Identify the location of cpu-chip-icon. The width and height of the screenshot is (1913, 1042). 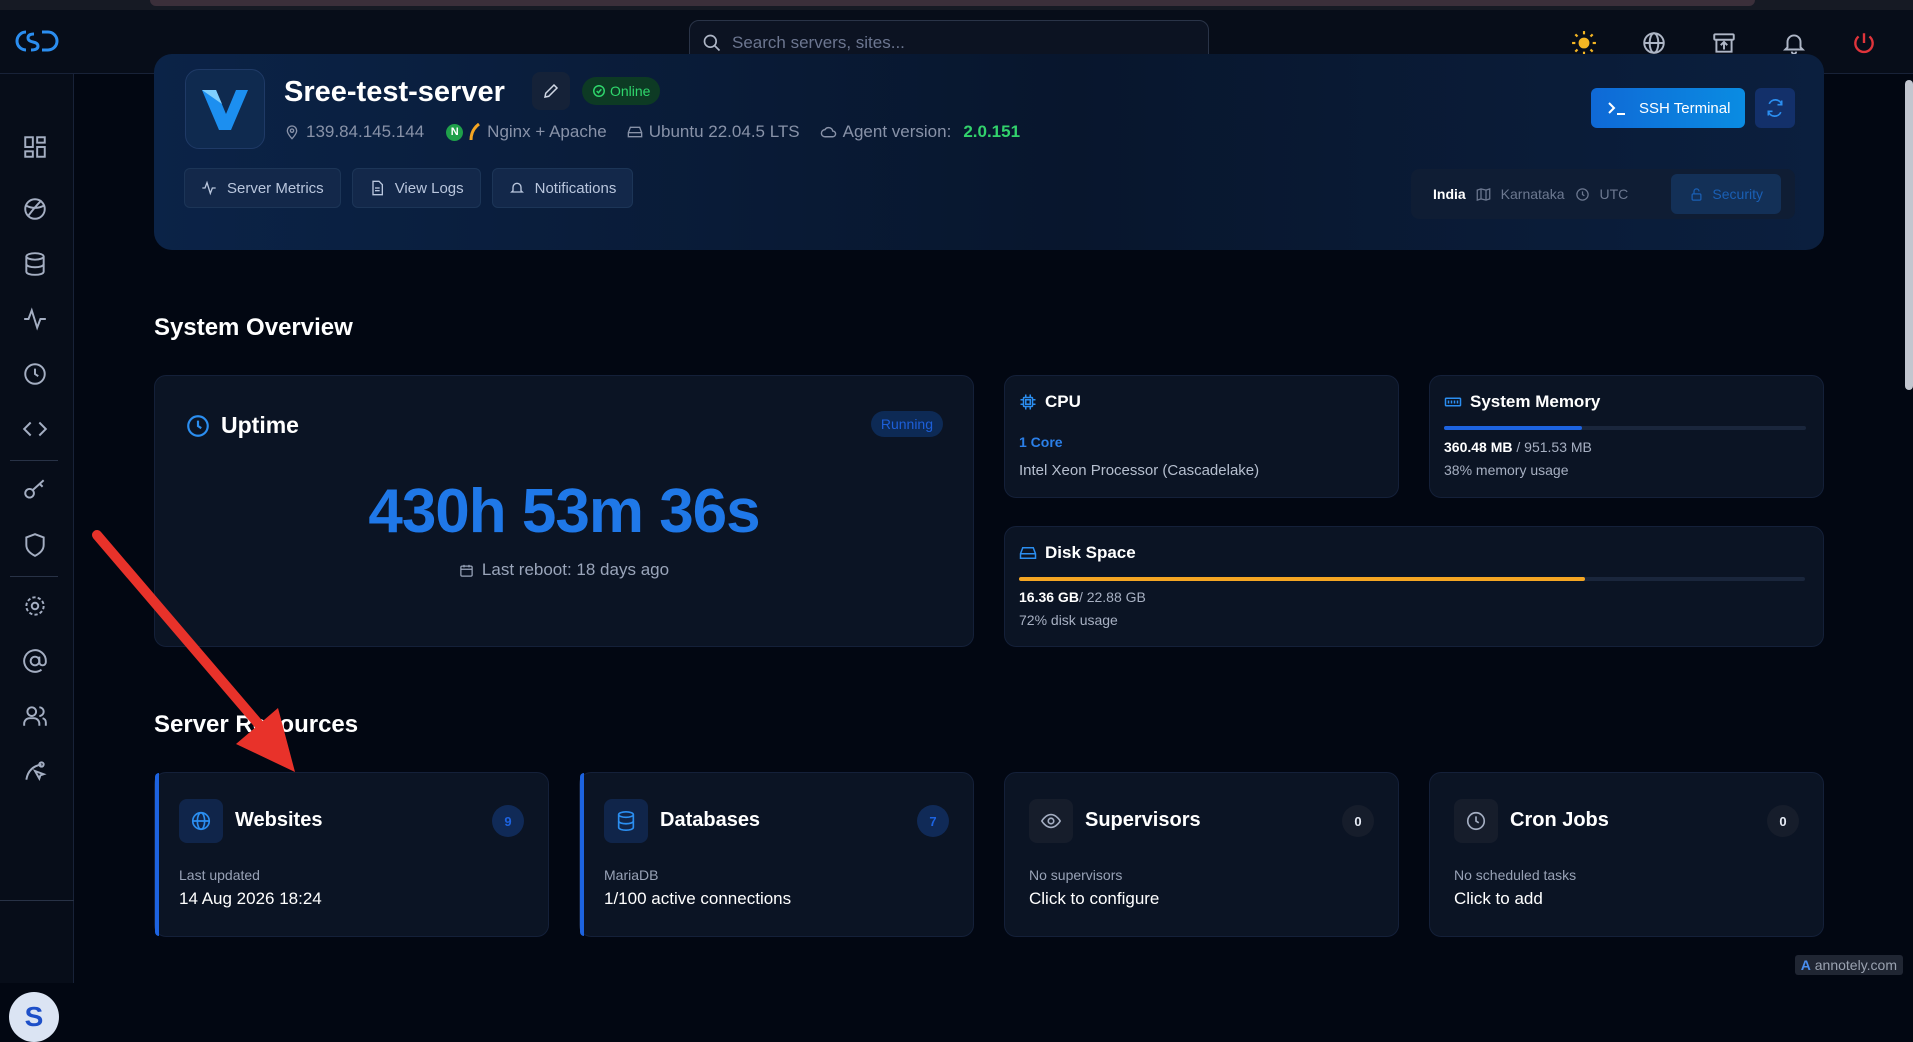
(1028, 402).